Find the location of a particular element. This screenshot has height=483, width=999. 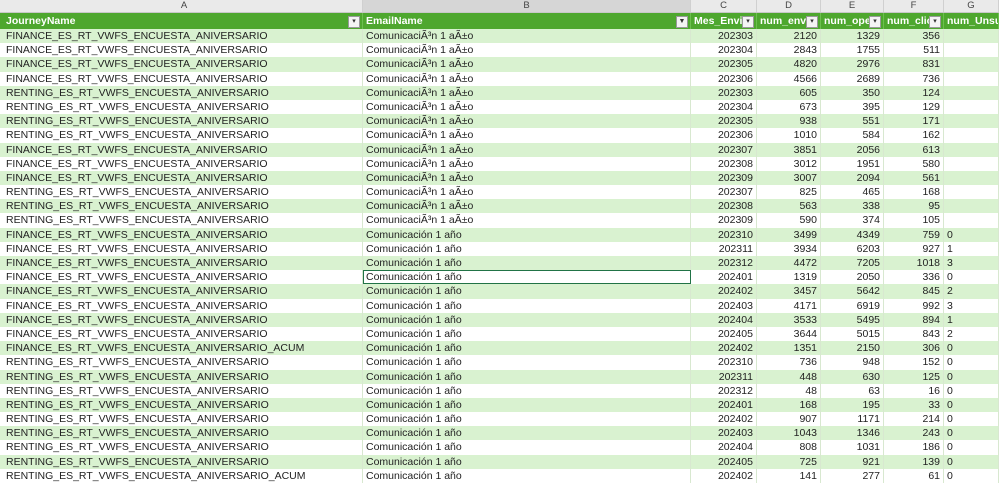

cell-D: 141 is located at coordinates (789, 475).